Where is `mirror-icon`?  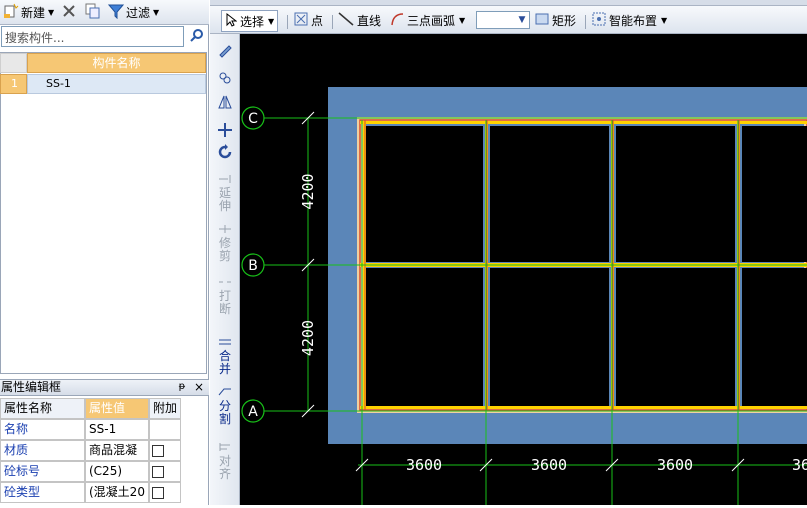
mirror-icon is located at coordinates (225, 103).